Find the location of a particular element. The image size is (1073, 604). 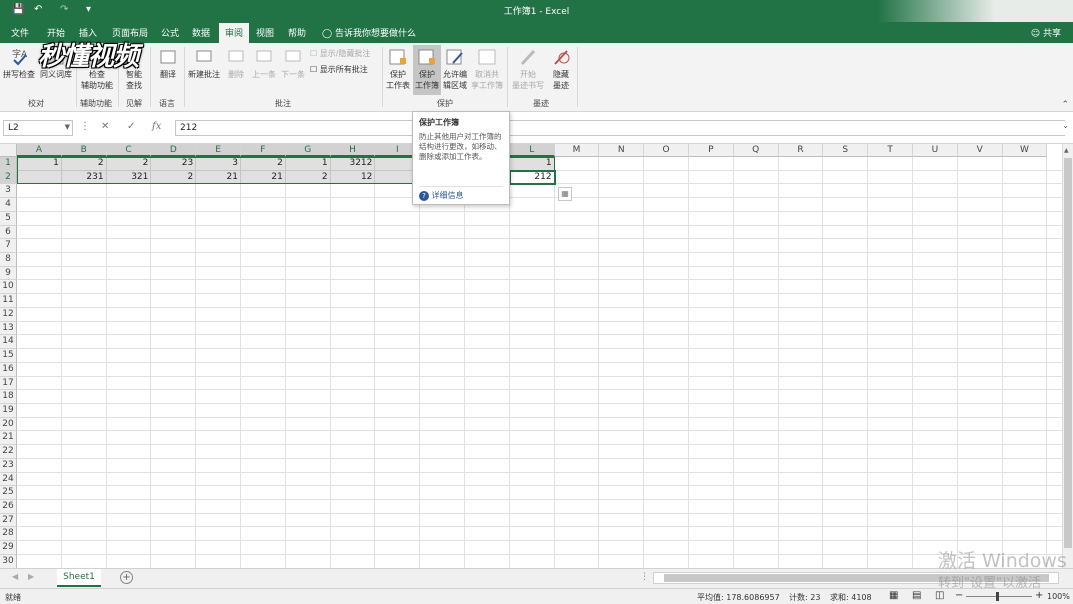

row-header: 29 is located at coordinates (8, 548).